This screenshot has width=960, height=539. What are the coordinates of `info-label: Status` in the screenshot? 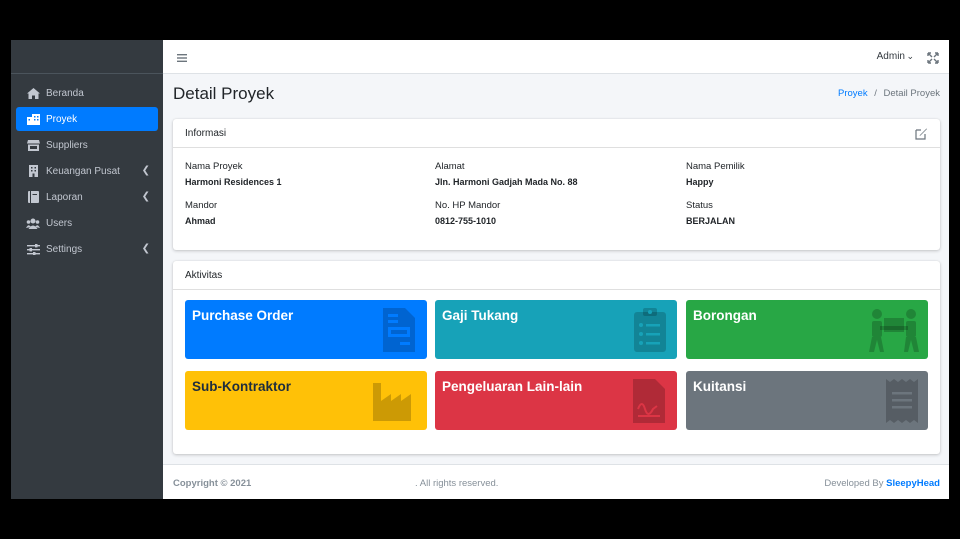 It's located at (699, 205).